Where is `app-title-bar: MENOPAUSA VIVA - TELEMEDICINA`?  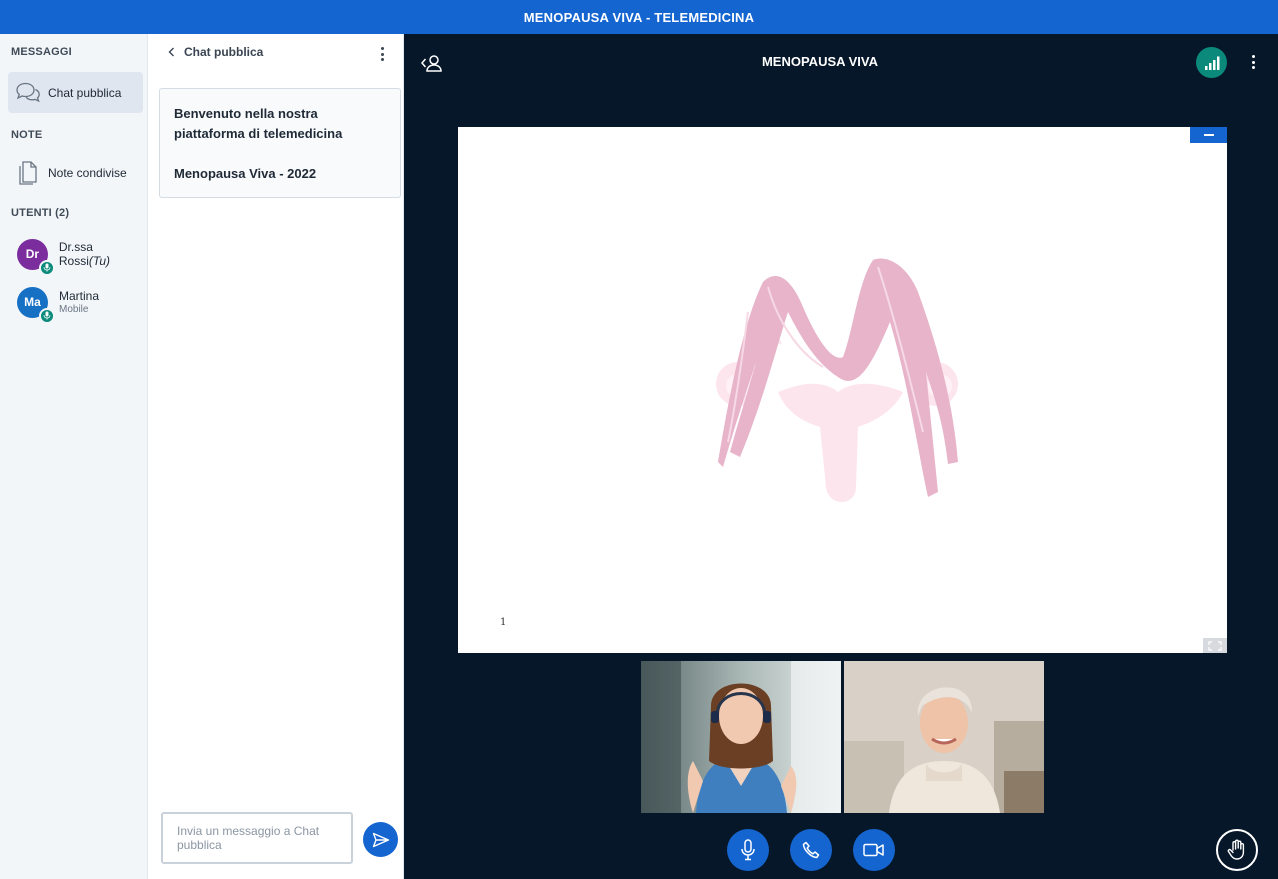
app-title-bar: MENOPAUSA VIVA - TELEMEDICINA is located at coordinates (639, 17).